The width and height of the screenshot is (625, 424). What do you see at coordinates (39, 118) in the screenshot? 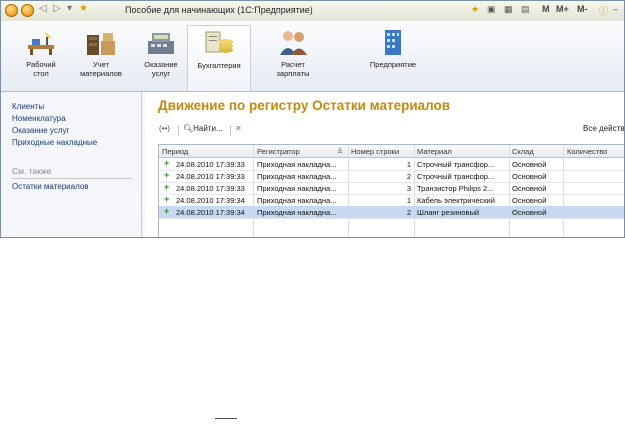
I see `nav-item-nomenclature: Номенклатура` at bounding box center [39, 118].